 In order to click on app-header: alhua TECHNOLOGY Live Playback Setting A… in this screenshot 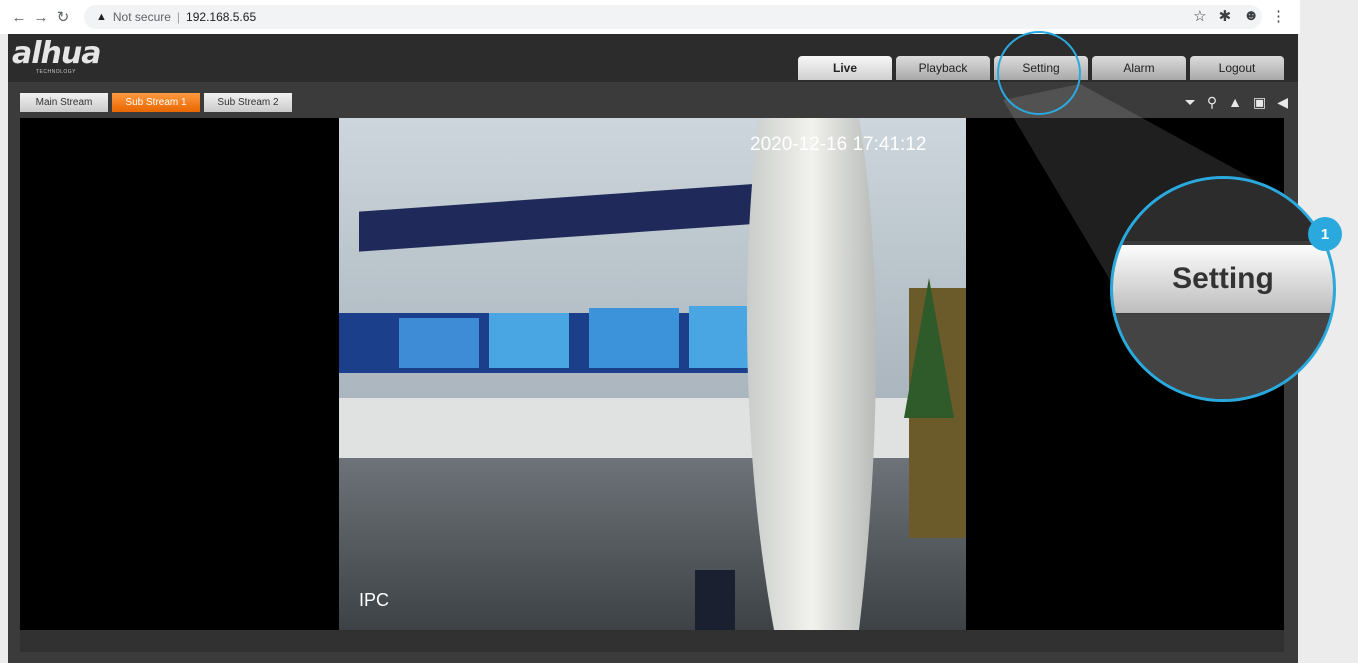, I will do `click(653, 58)`.